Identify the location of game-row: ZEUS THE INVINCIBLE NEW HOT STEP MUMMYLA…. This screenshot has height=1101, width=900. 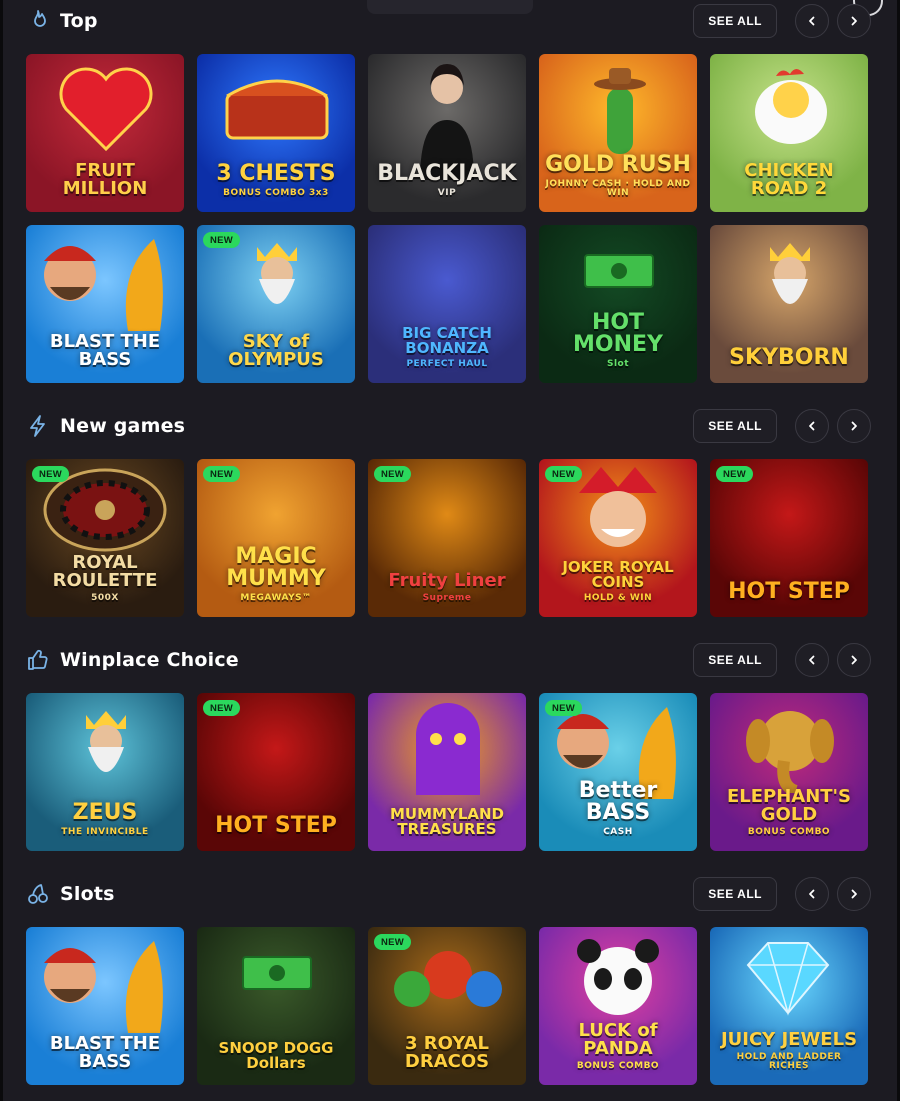
(447, 772).